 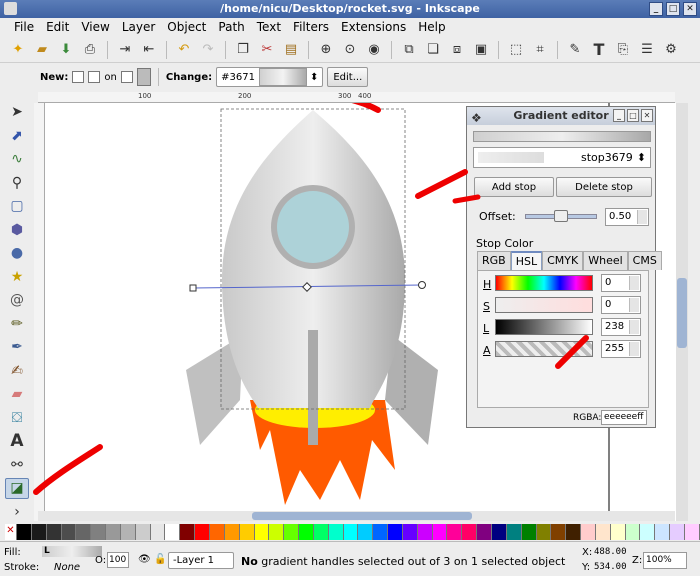 What do you see at coordinates (67, 567) in the screenshot?
I see `stroke-value: None` at bounding box center [67, 567].